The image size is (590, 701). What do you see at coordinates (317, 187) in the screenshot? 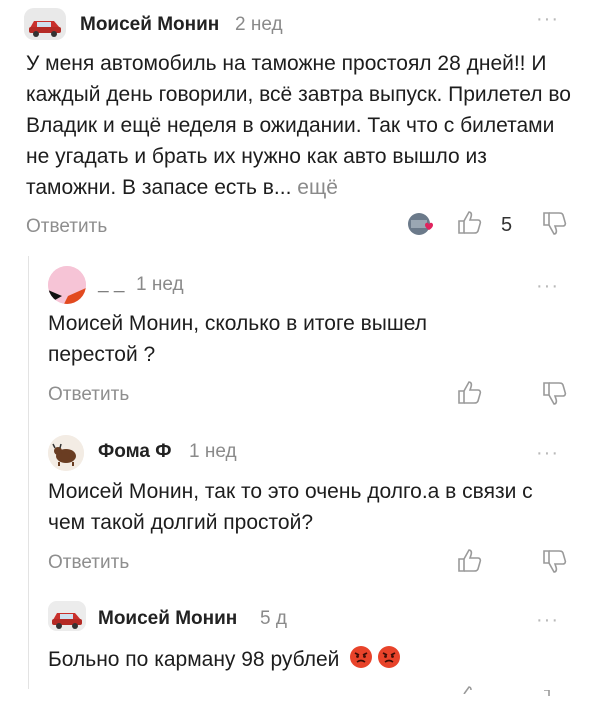
I see `read-more-link: ещё` at bounding box center [317, 187].